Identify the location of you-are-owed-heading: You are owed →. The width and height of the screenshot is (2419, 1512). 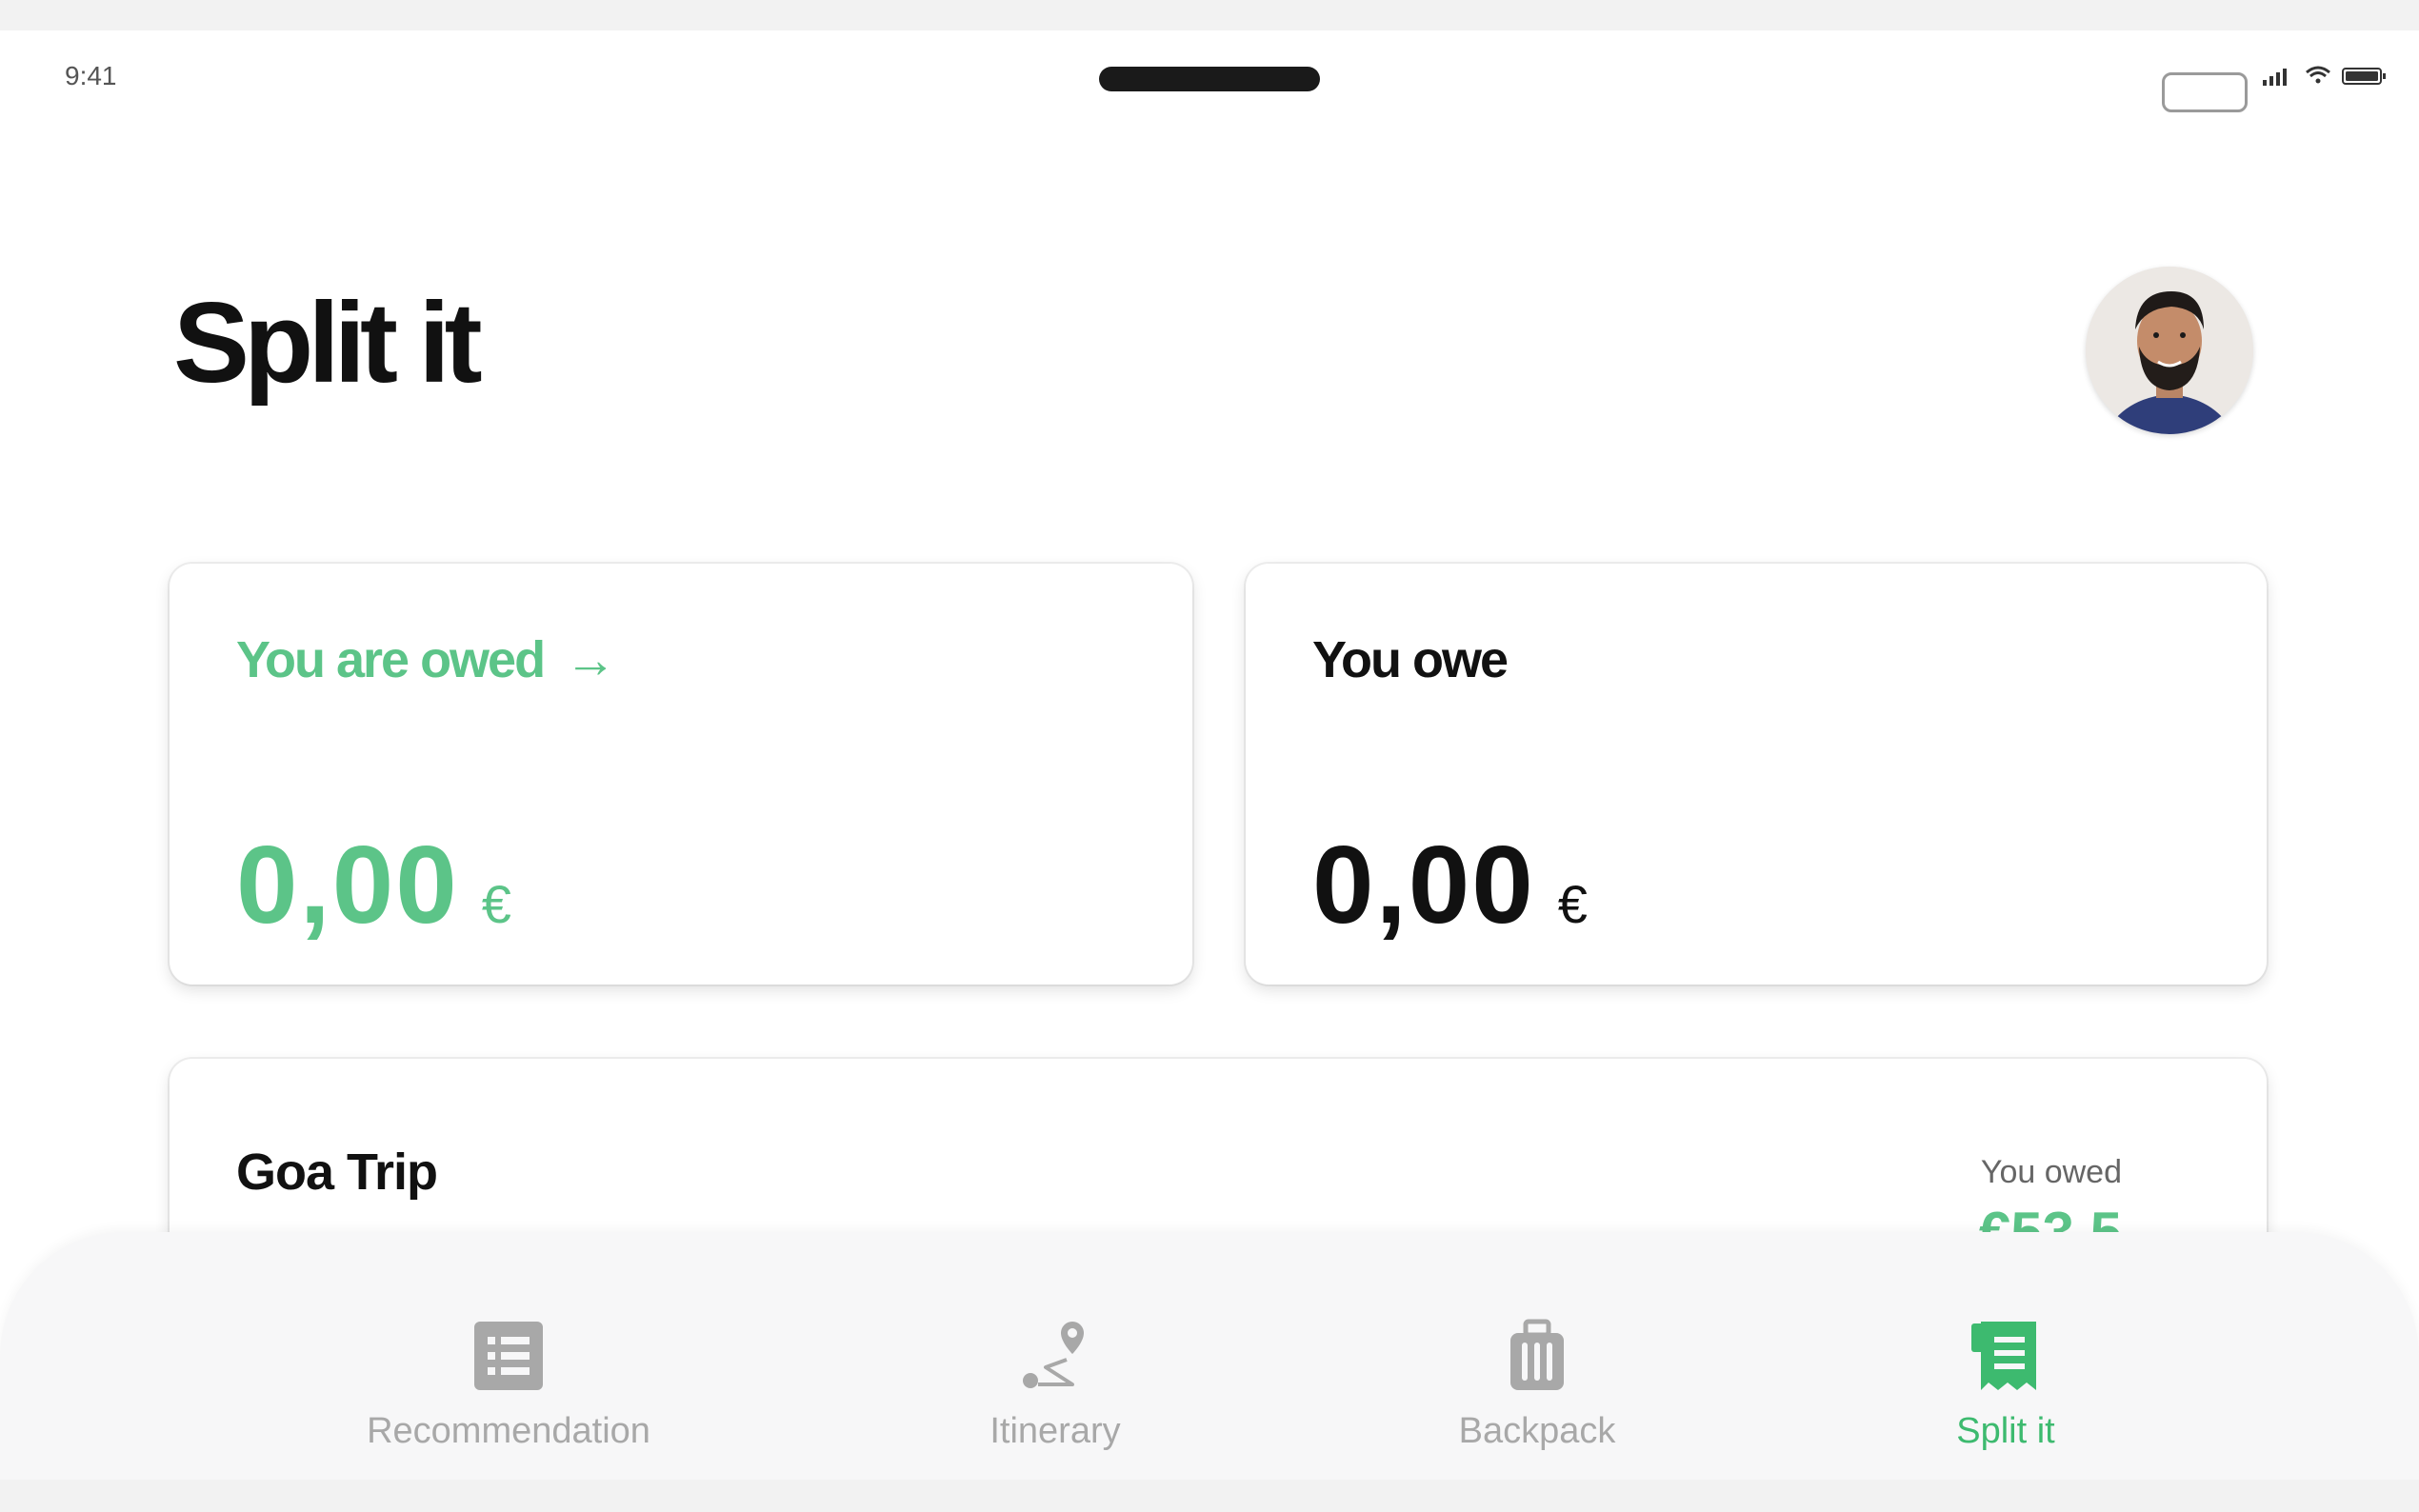
(426, 659).